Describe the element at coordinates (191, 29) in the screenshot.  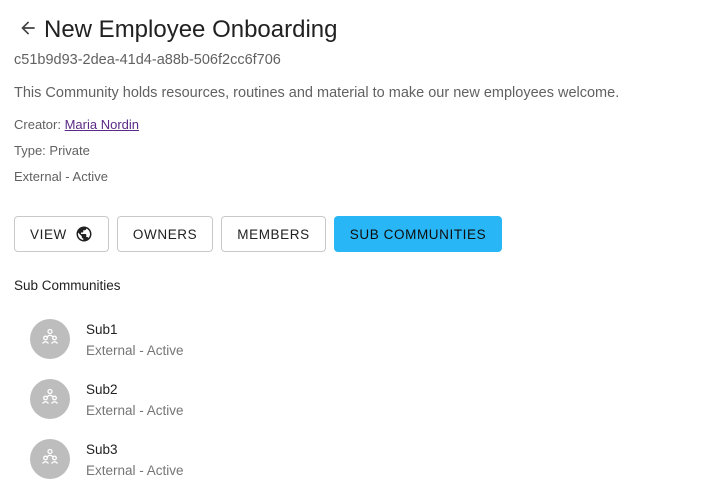
I see `page-title: New Employee Onboarding` at that location.